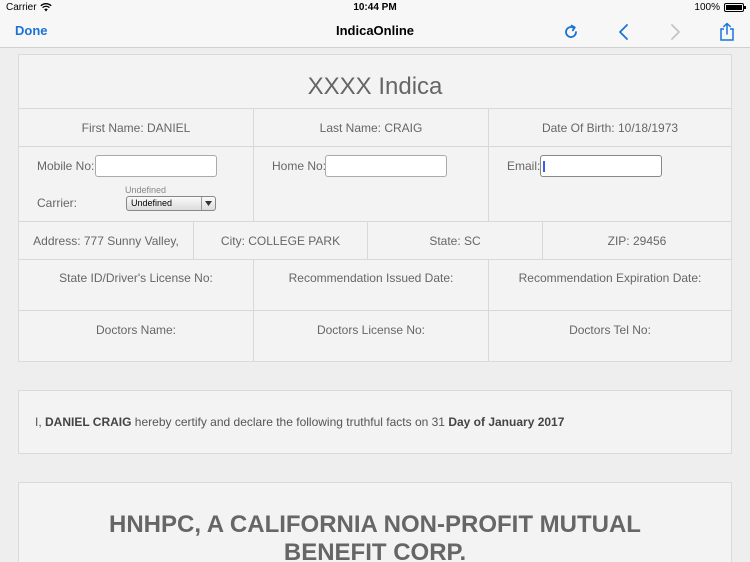 This screenshot has height=562, width=750. I want to click on carrier-select-value: Undefined, so click(152, 203).